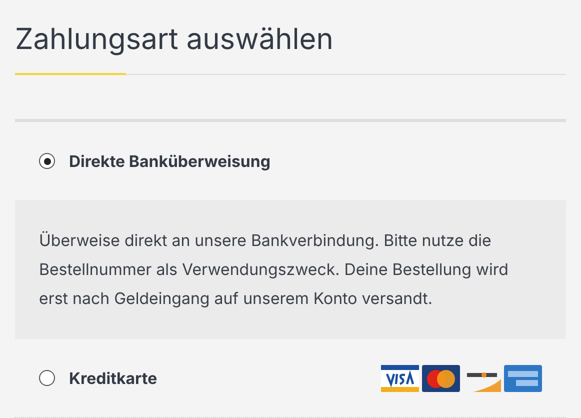  Describe the element at coordinates (174, 39) in the screenshot. I see `page-title: Zahlungsart auswählen` at that location.